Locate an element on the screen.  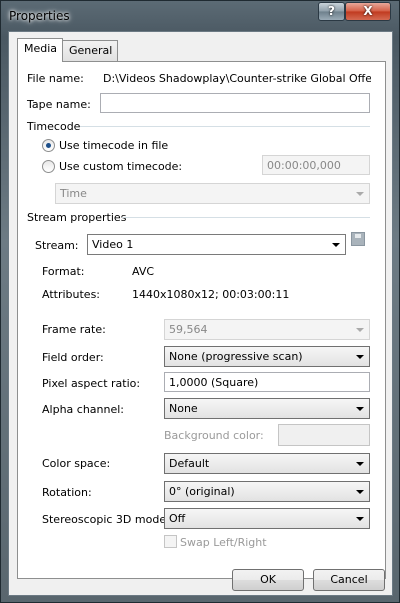
color-space-label: Color space: is located at coordinates (76, 463).